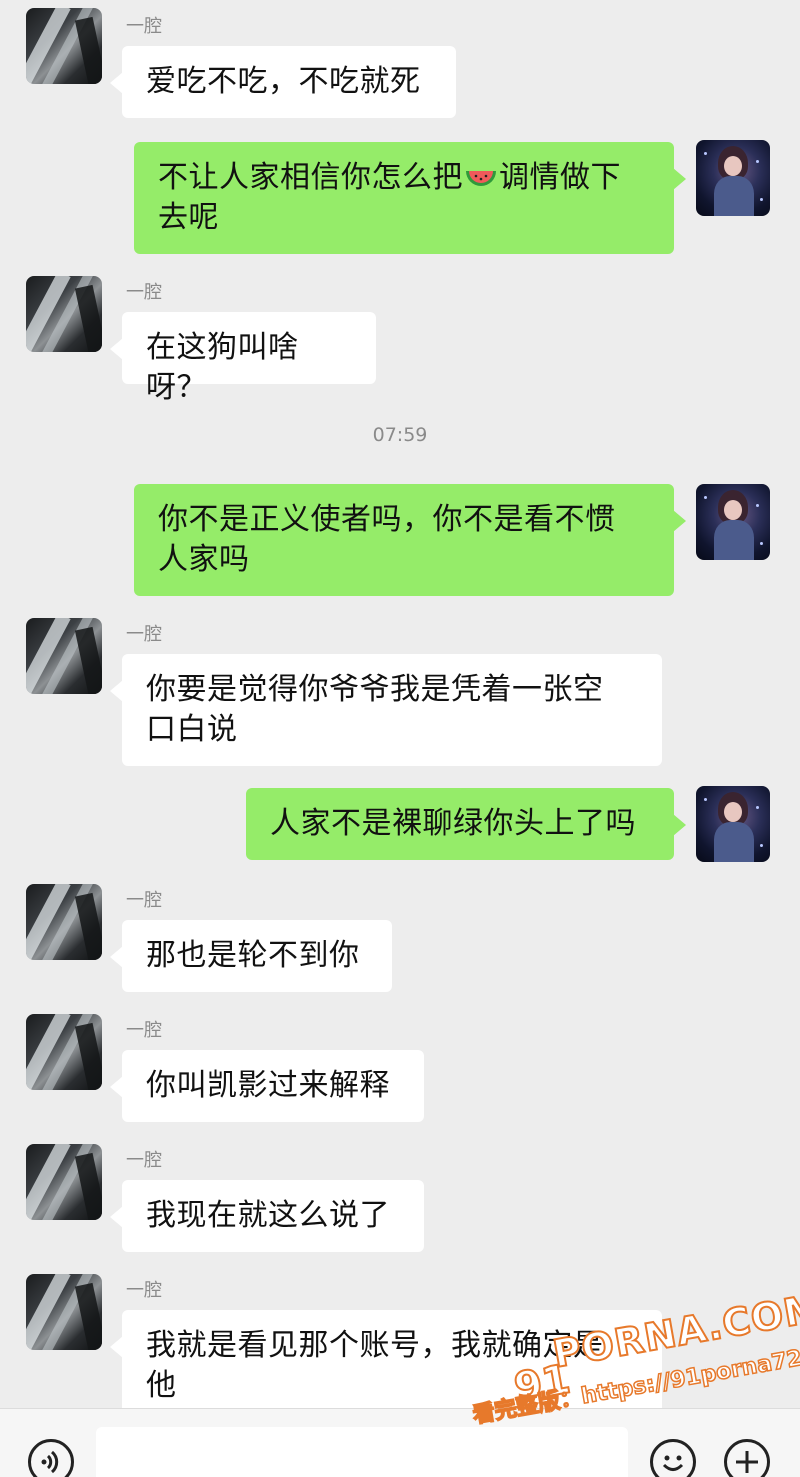 Image resolution: width=800 pixels, height=1477 pixels. I want to click on message-text: 去呢, so click(188, 217).